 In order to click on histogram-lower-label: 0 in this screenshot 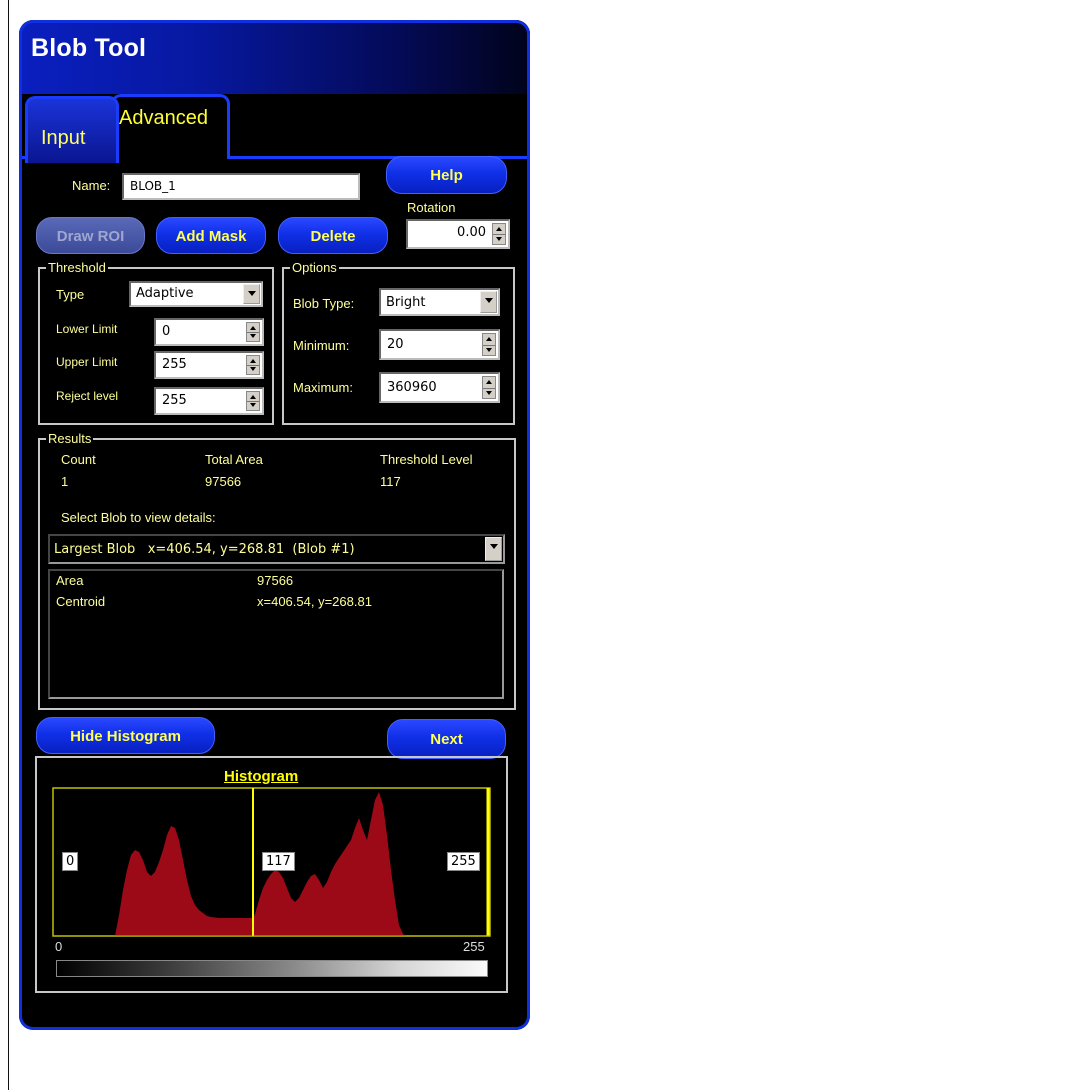, I will do `click(70, 861)`.